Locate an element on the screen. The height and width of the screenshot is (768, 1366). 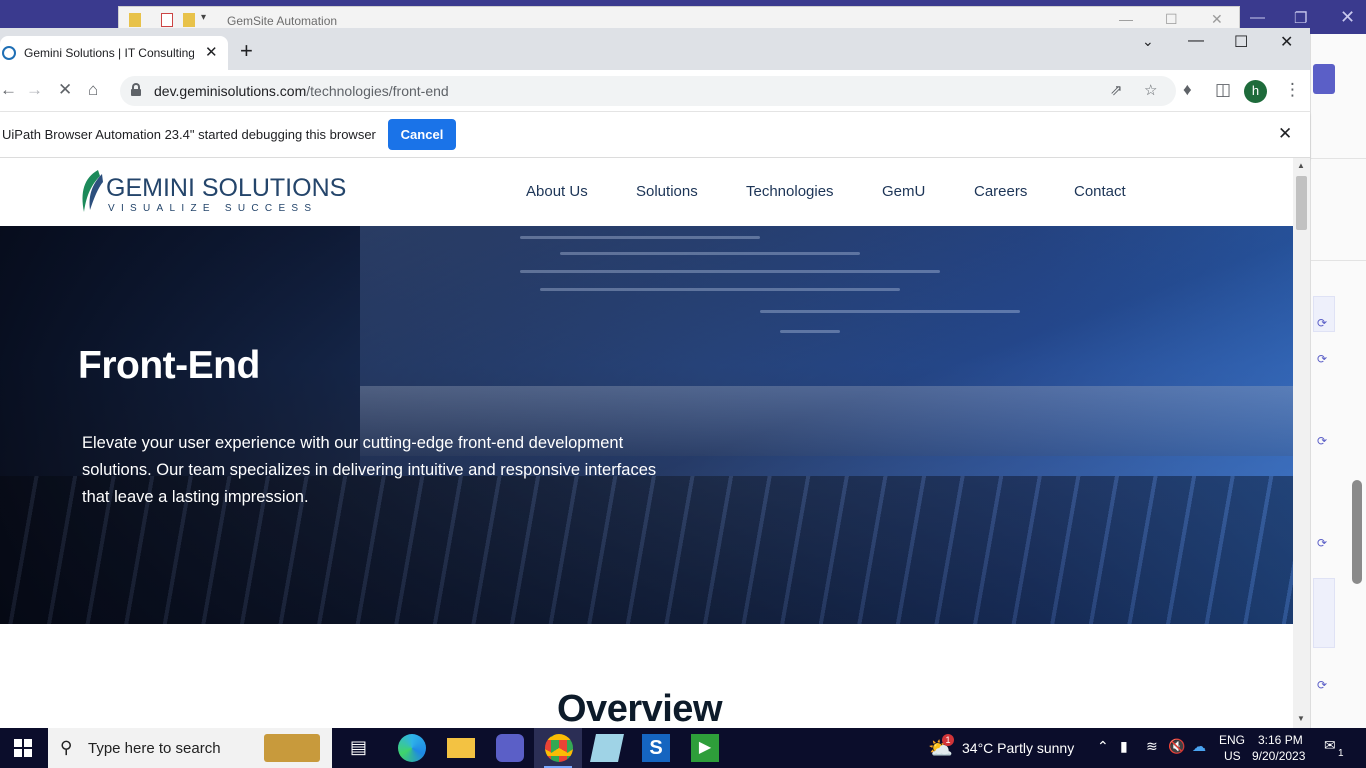
lock-icon is located at coordinates (136, 89).